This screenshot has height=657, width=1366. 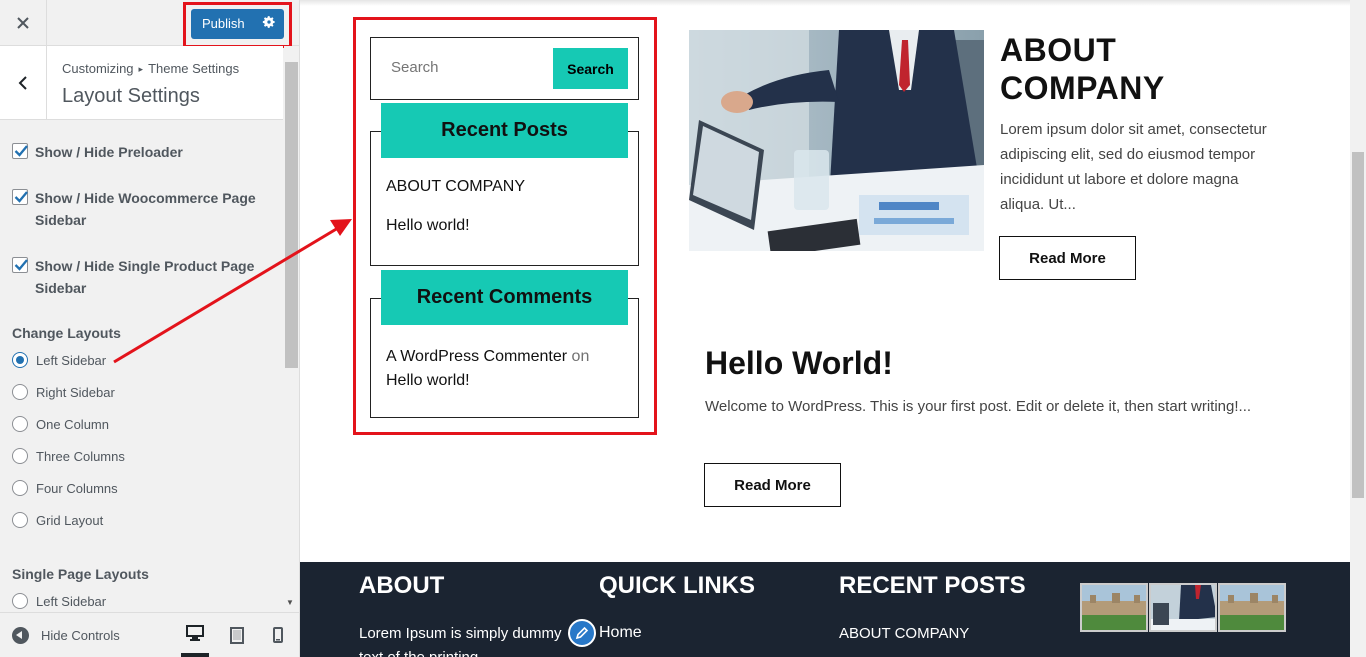 I want to click on chevron-left-icon, so click(x=22, y=82).